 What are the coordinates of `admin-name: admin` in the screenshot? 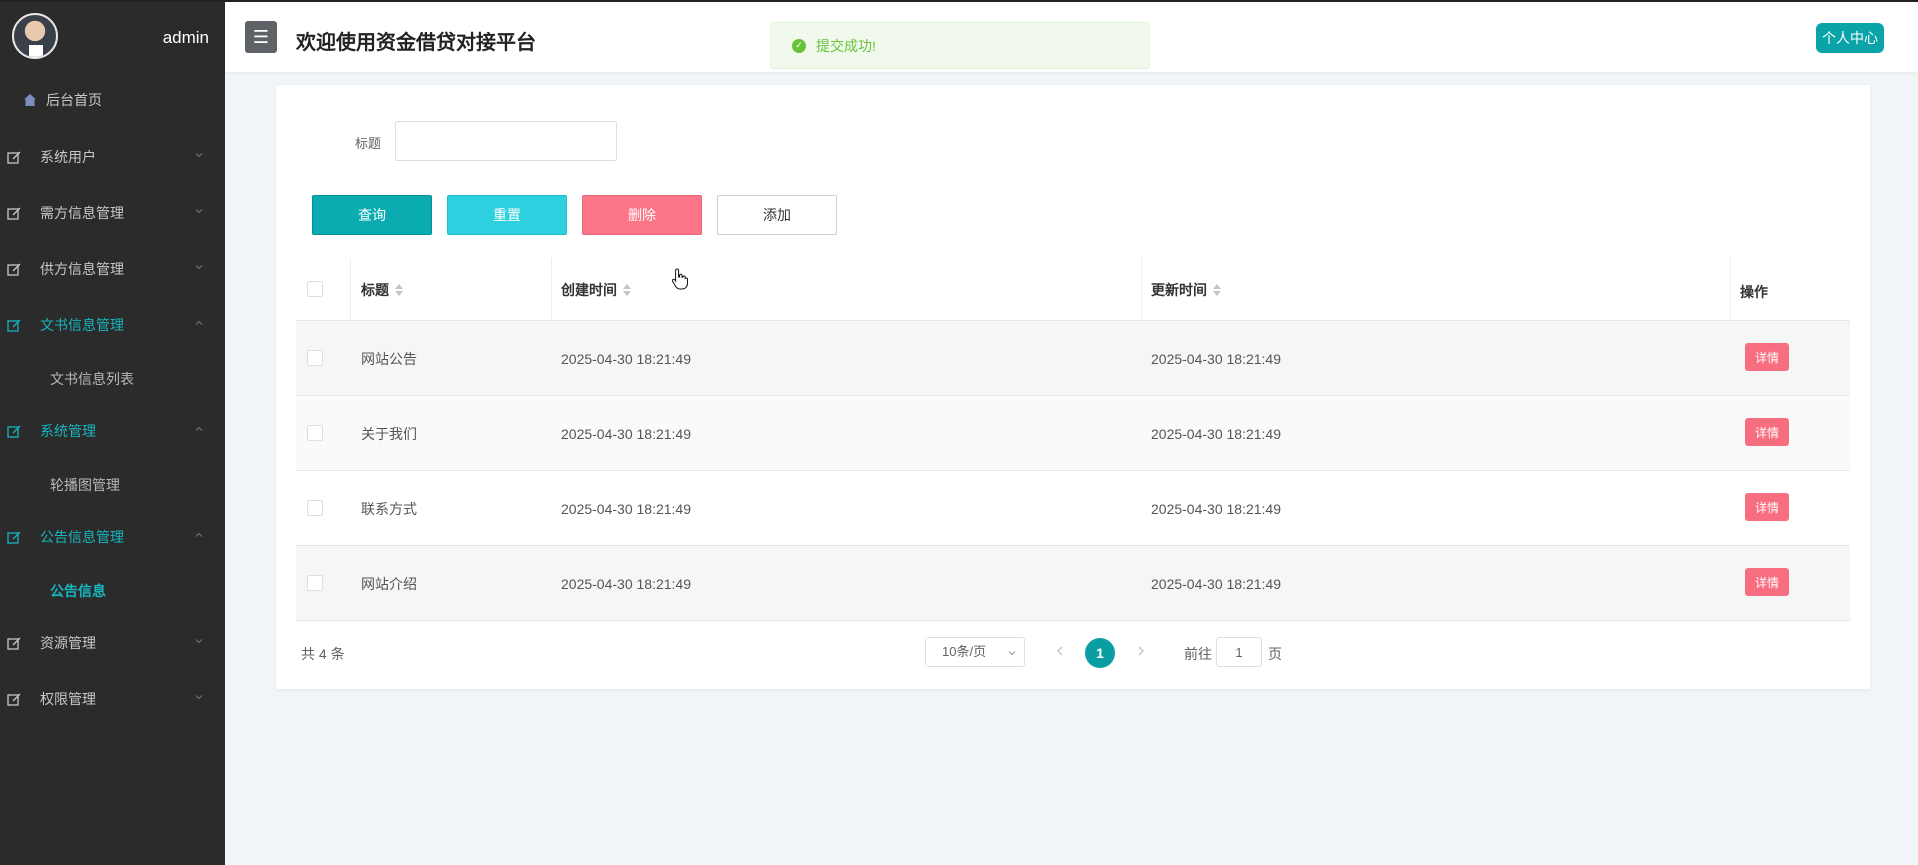 It's located at (185, 37).